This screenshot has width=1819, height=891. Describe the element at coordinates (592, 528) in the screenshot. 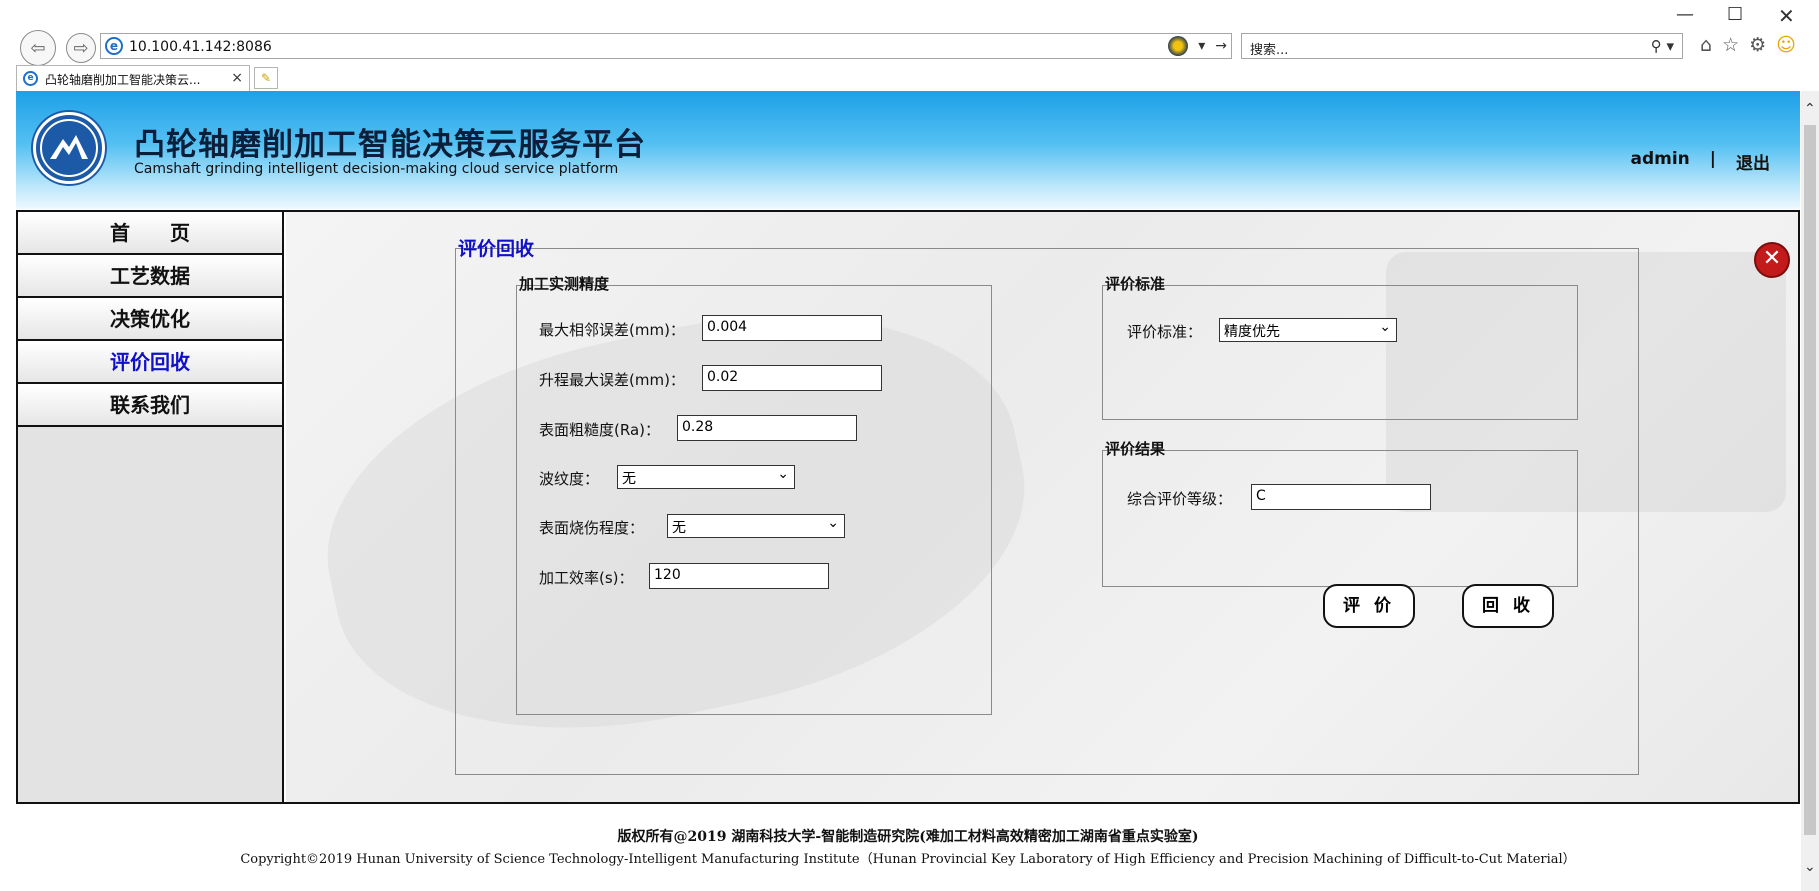

I see `surface-burn-label: 表面烧伤程度：` at that location.